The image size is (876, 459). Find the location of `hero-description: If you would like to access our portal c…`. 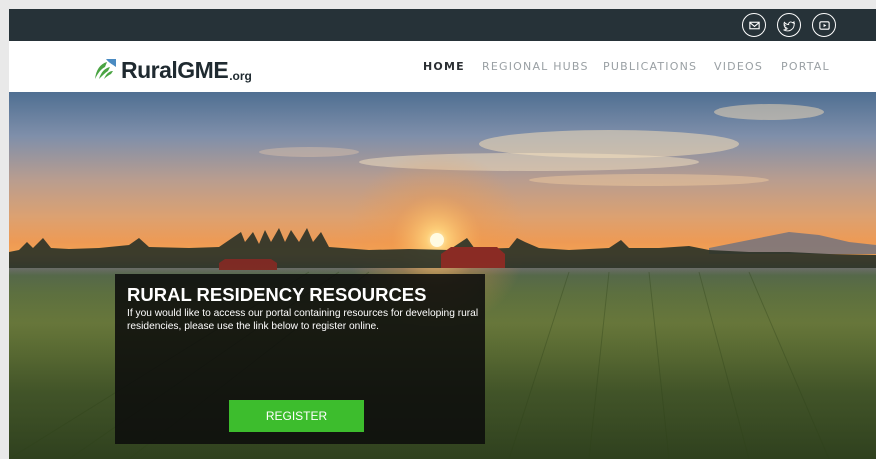

hero-description: If you would like to access our portal c… is located at coordinates (303, 320).